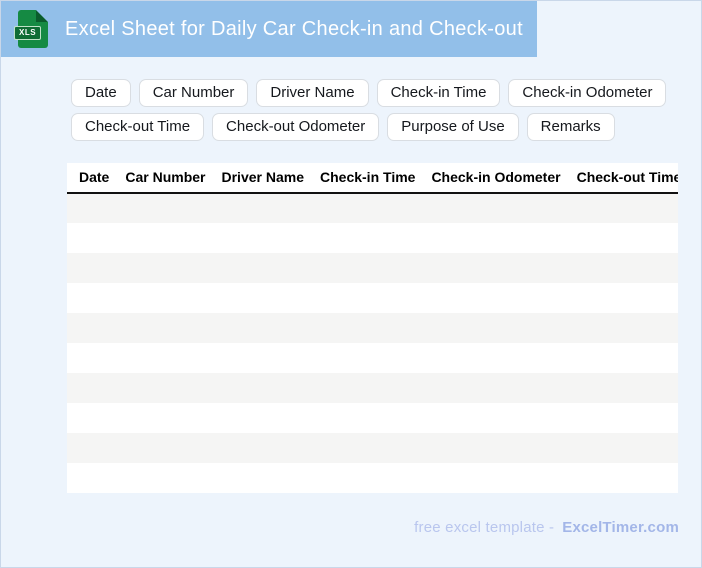 The width and height of the screenshot is (702, 568). What do you see at coordinates (28, 33) in the screenshot?
I see `xls-badge: XLS` at bounding box center [28, 33].